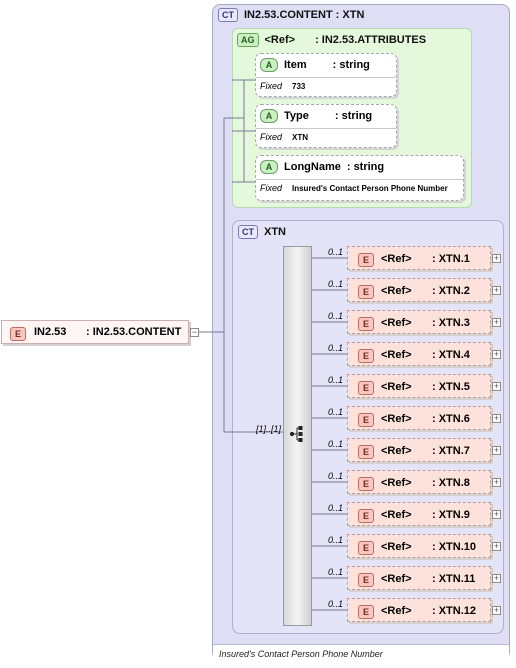  Describe the element at coordinates (419, 418) in the screenshot. I see `element-box: E <Ref> : XTN.6` at that location.